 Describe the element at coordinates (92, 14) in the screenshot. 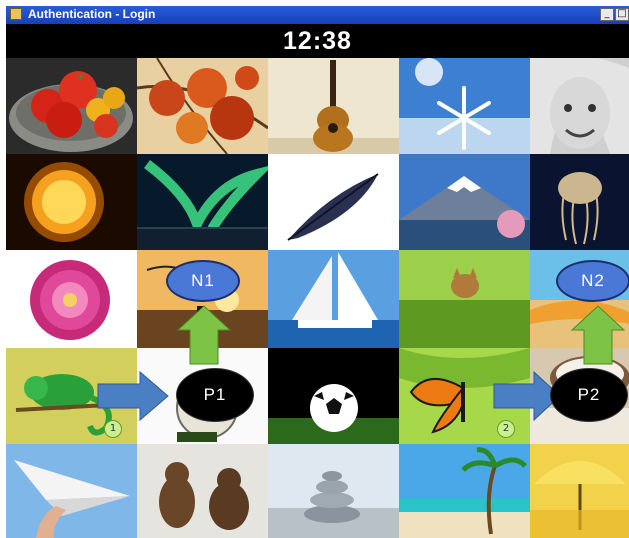

I see `window-title: Authentication - Login` at that location.